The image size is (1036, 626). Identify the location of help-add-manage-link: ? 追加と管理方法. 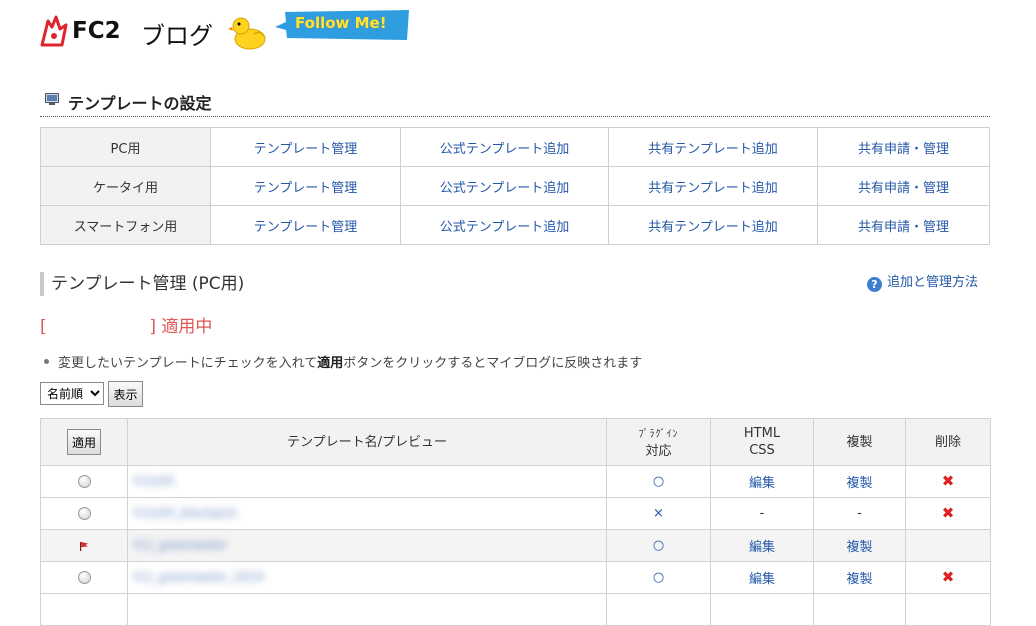
(922, 283).